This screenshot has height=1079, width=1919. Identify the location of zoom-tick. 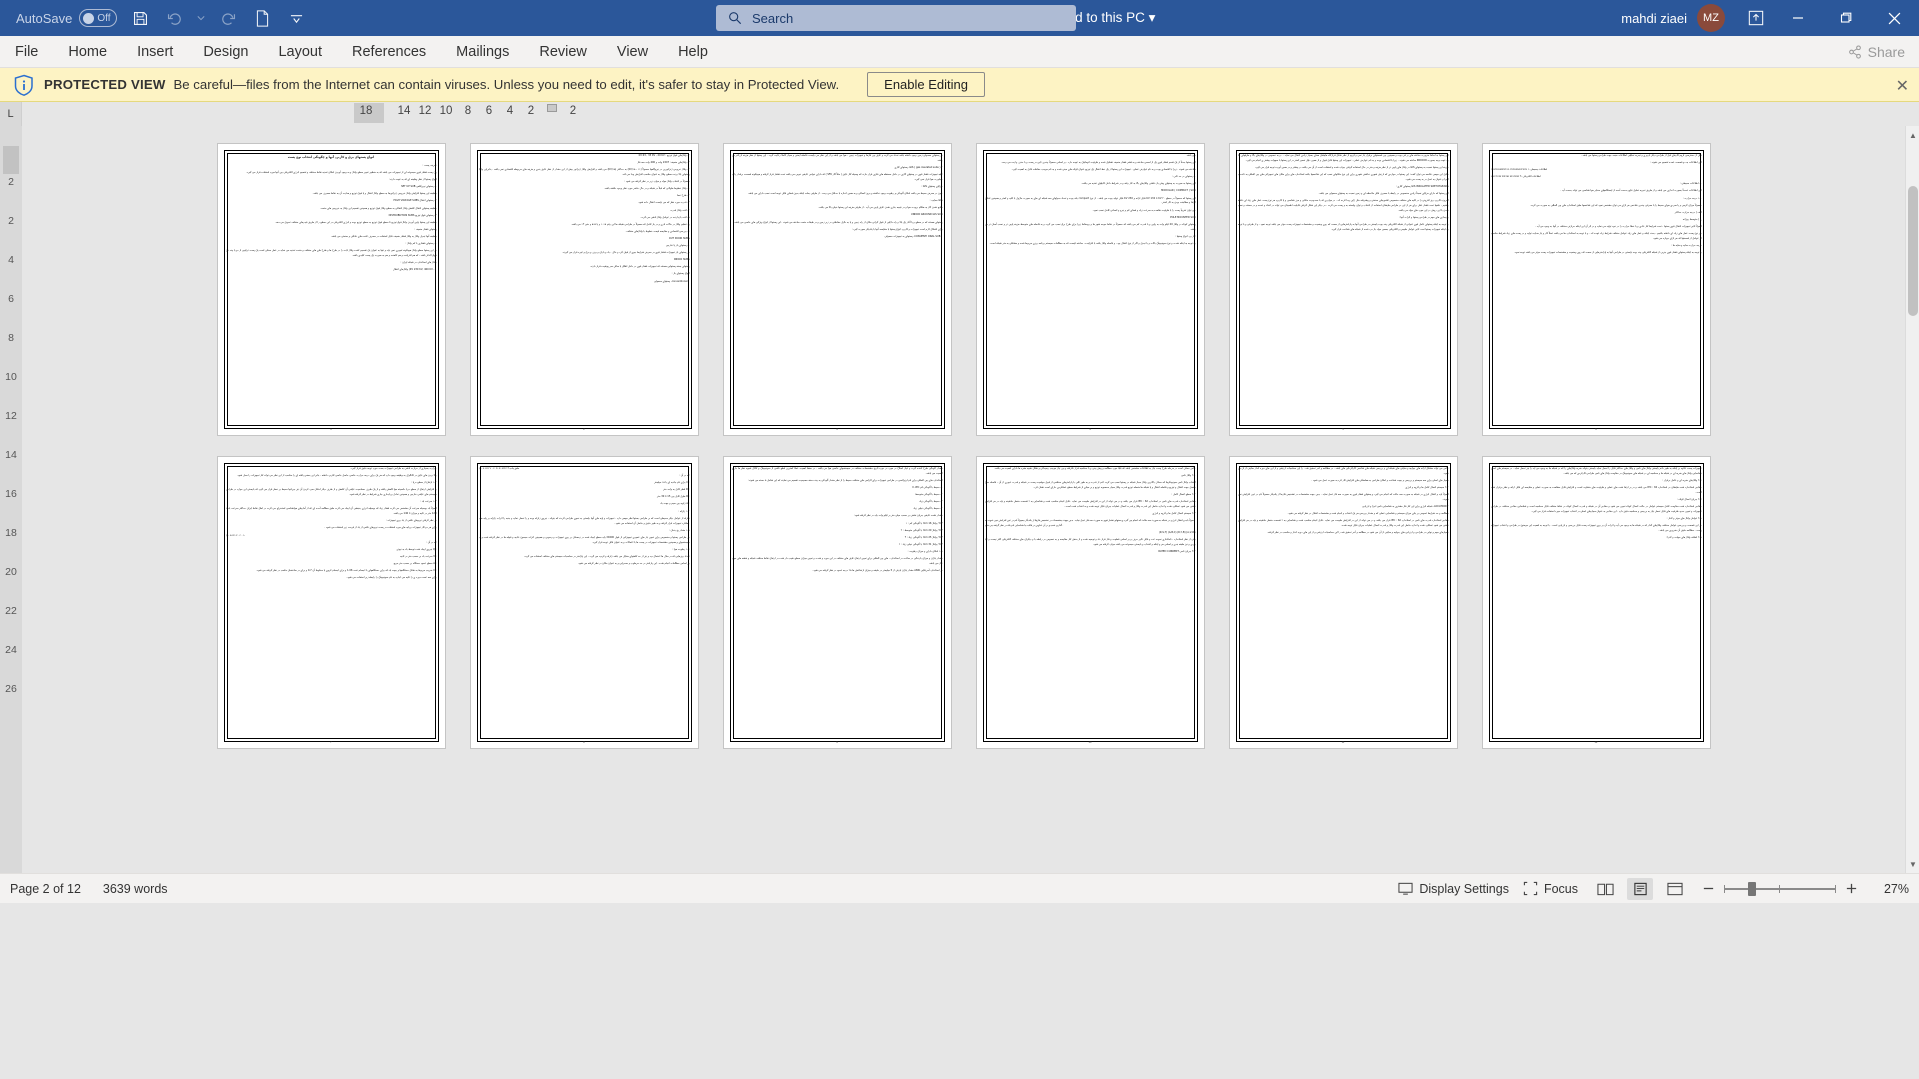
(1779, 888).